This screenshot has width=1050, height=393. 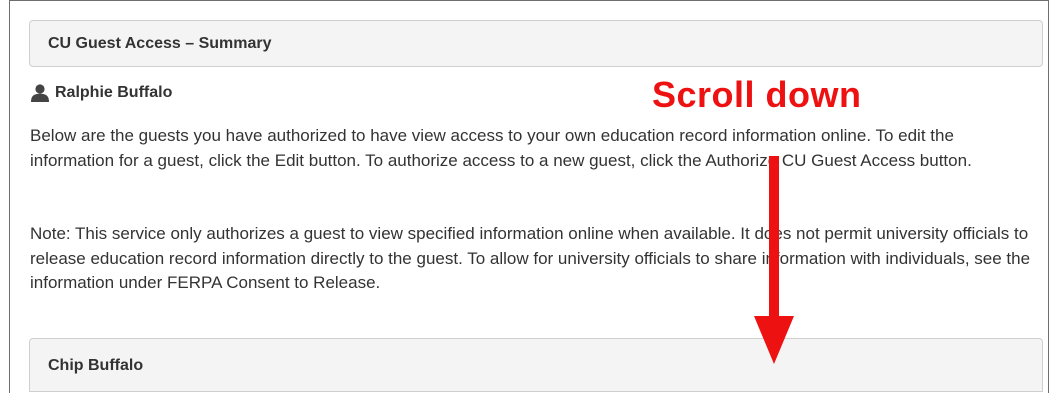 I want to click on user-row: Ralphie Buffalo, so click(x=101, y=93).